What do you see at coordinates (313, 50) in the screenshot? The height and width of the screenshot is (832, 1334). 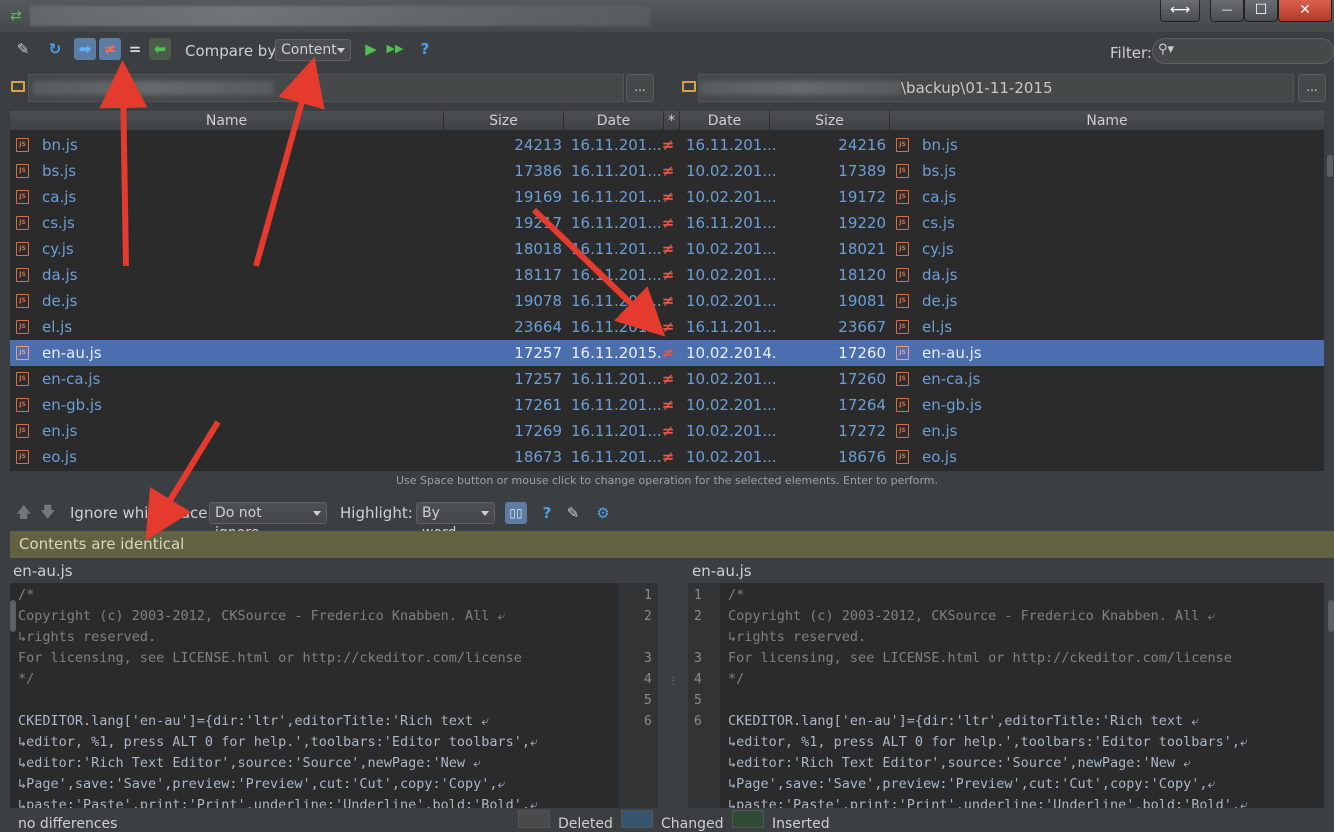 I see `compare-by-dropdown: Content` at bounding box center [313, 50].